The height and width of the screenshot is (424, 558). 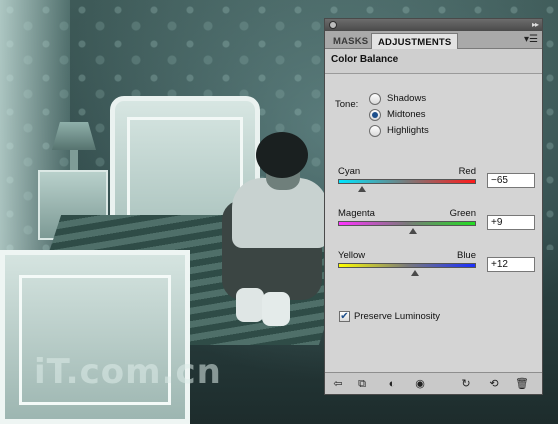 I want to click on yellow-label: Yellow, so click(x=352, y=255).